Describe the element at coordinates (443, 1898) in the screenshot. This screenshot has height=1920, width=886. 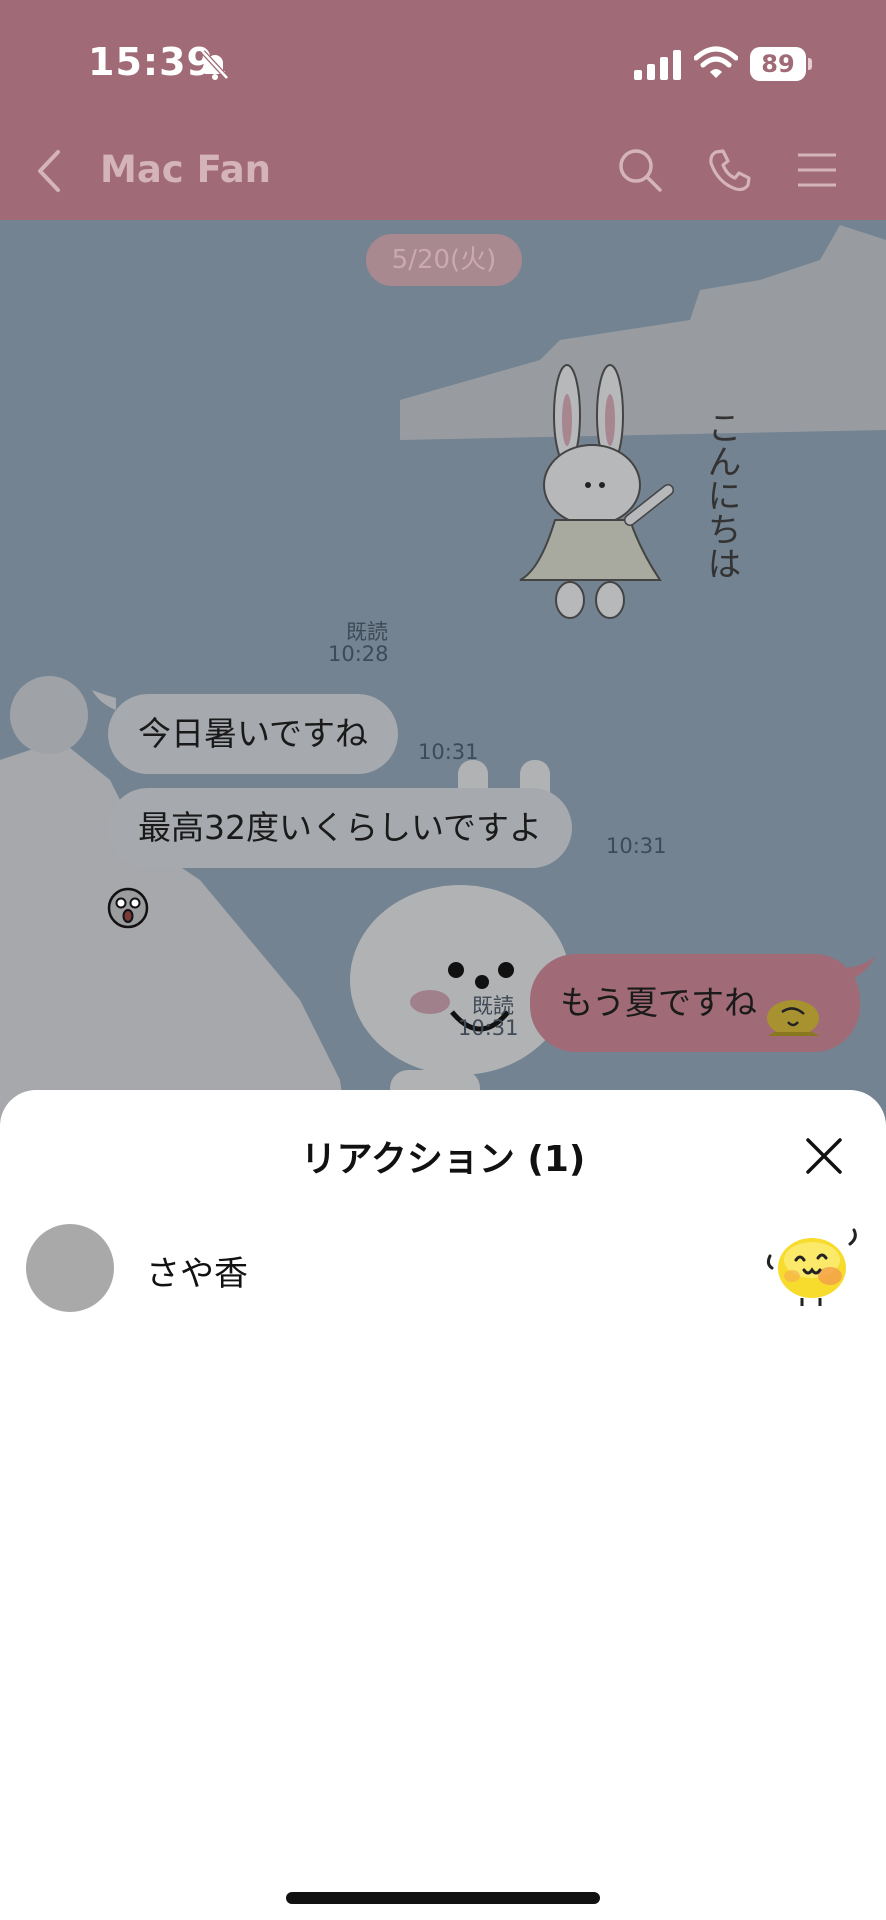
I see `home-indicator` at that location.